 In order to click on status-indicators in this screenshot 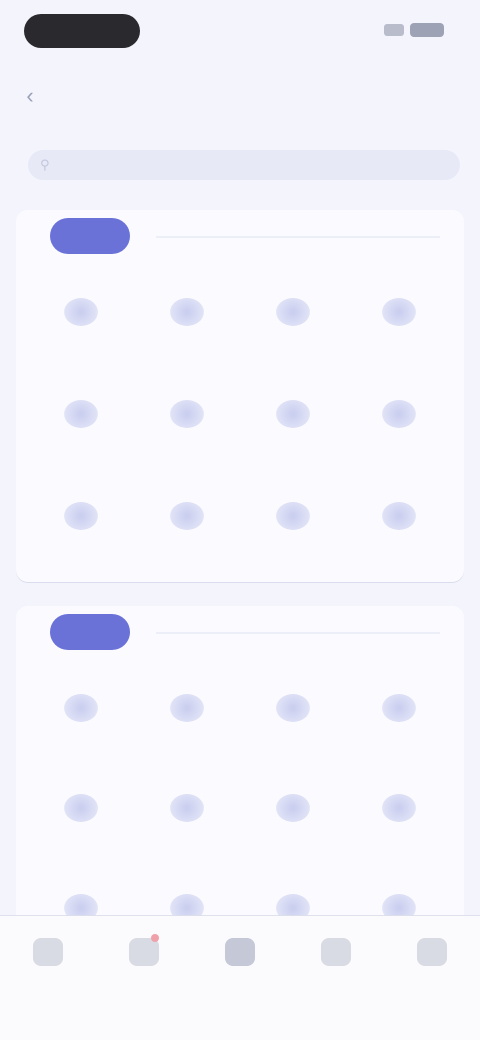, I will do `click(398, 30)`.